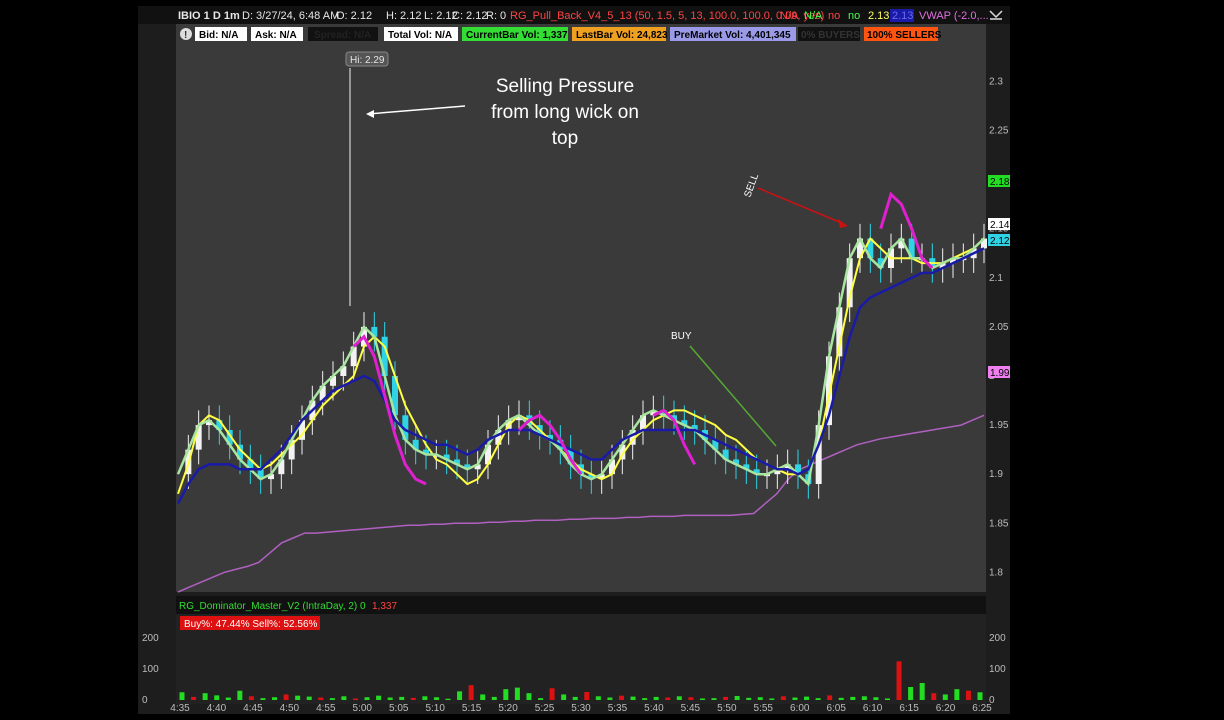 This screenshot has width=1224, height=720. I want to click on open-label: O: 2.12, so click(354, 16).